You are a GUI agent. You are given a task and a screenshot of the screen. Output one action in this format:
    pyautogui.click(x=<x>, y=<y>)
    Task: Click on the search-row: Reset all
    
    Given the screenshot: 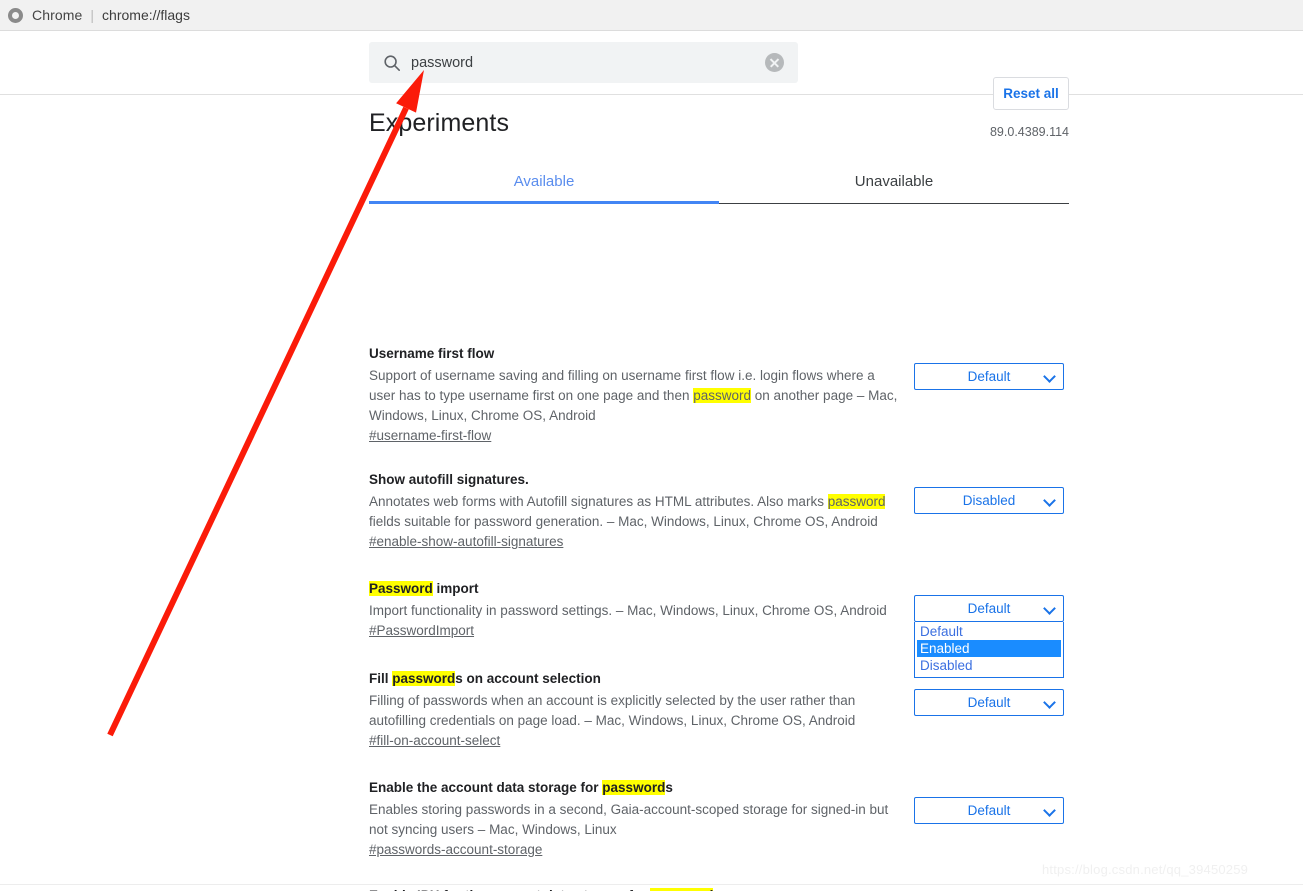 What is the action you would take?
    pyautogui.click(x=651, y=70)
    